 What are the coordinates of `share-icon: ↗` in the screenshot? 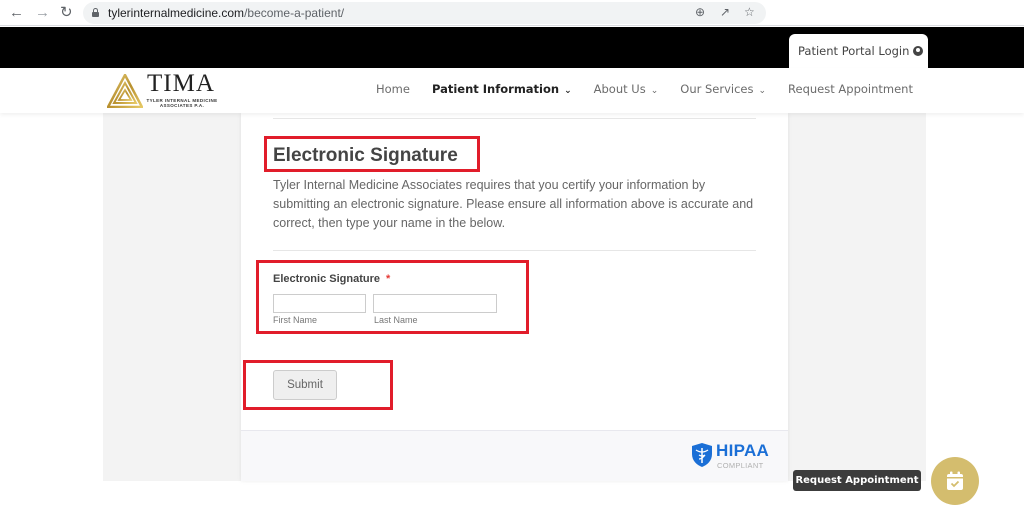 It's located at (725, 12).